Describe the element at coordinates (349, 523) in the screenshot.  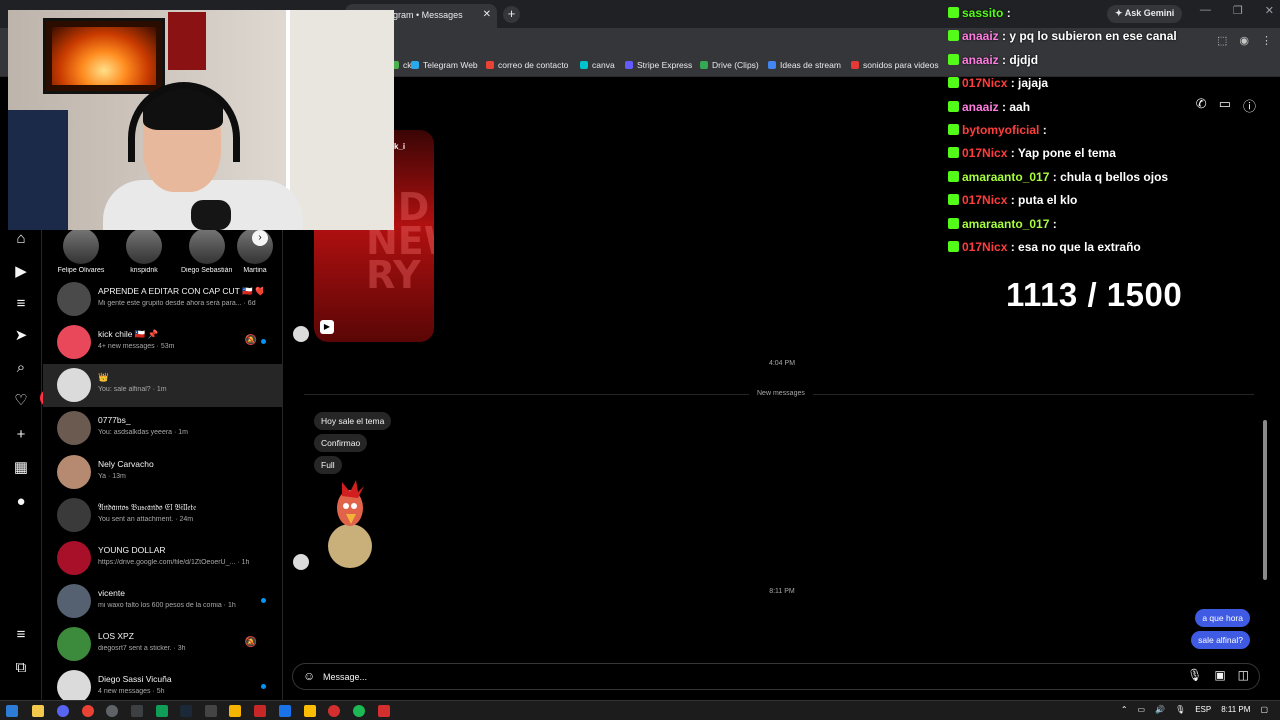
I see `rooster-sticker` at that location.